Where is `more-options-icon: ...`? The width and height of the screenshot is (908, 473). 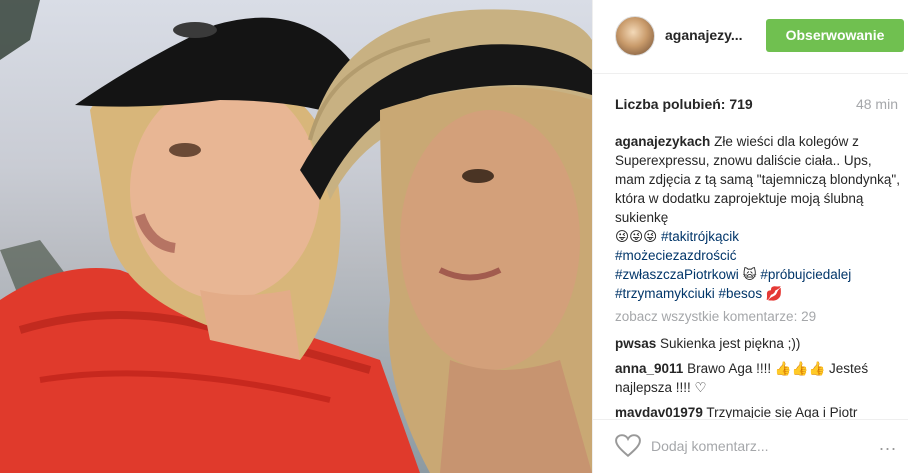
more-options-icon: ... is located at coordinates (888, 444).